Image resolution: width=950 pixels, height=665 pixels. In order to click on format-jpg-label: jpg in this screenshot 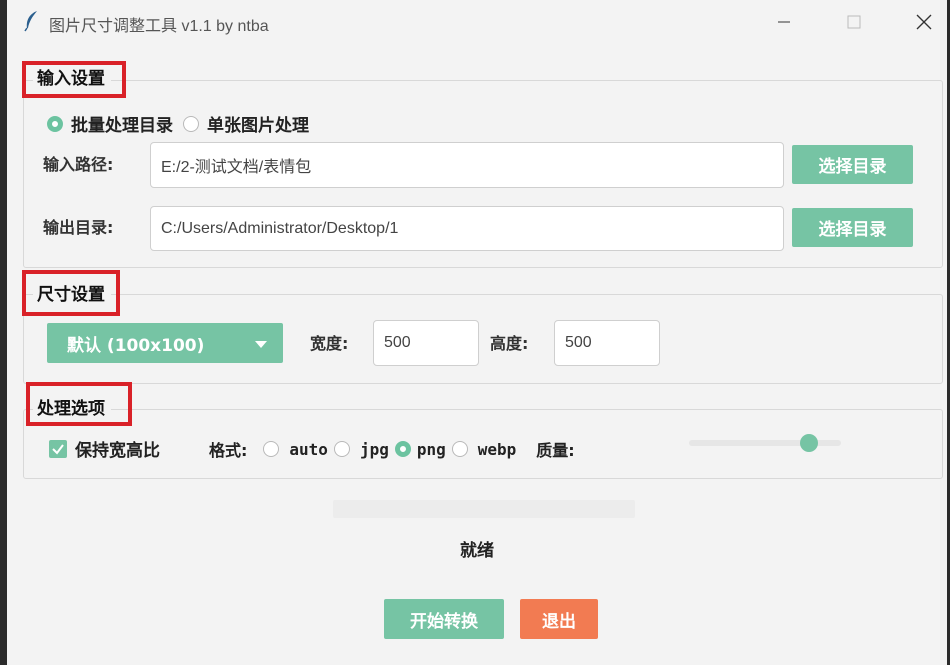, I will do `click(374, 449)`.